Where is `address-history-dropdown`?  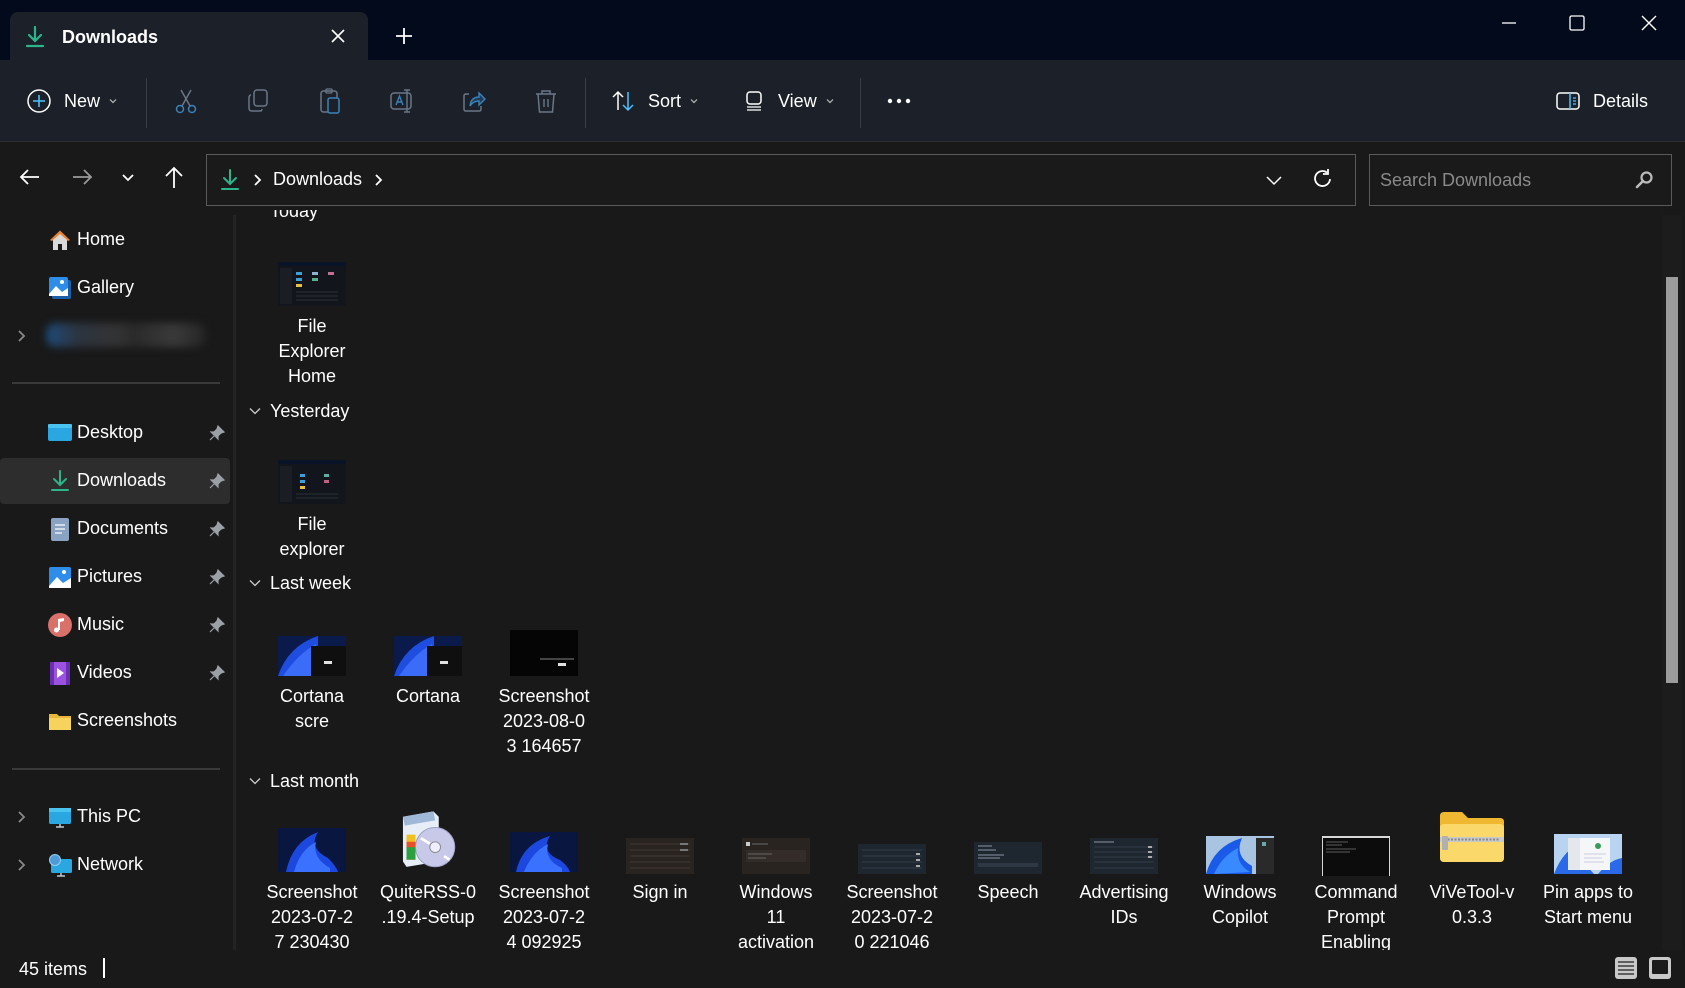 address-history-dropdown is located at coordinates (1274, 180).